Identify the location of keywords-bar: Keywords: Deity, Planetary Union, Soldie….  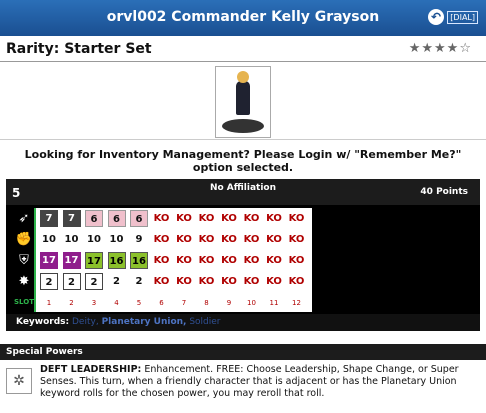
(243, 322).